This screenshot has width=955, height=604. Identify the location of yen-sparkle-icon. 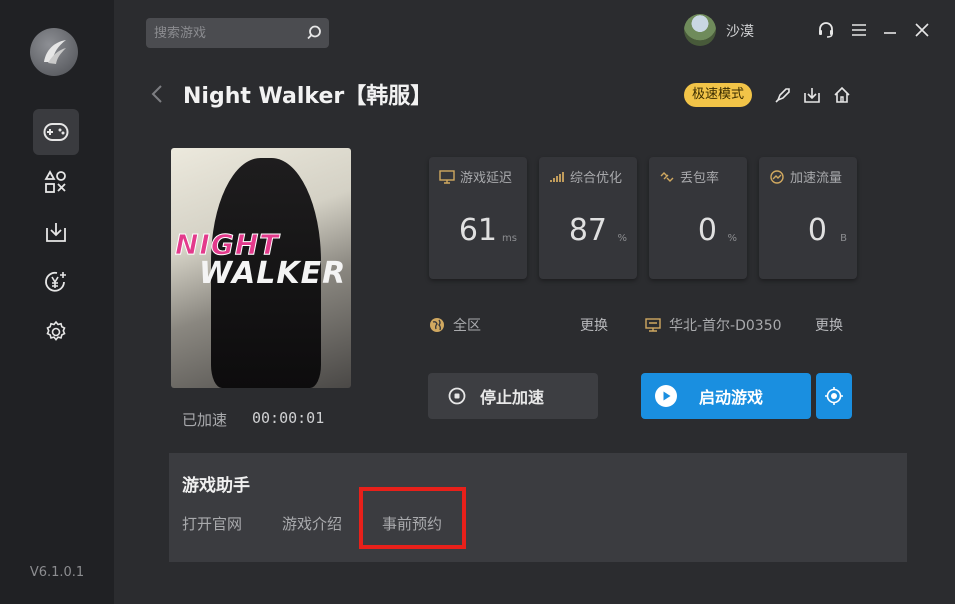
(55, 281).